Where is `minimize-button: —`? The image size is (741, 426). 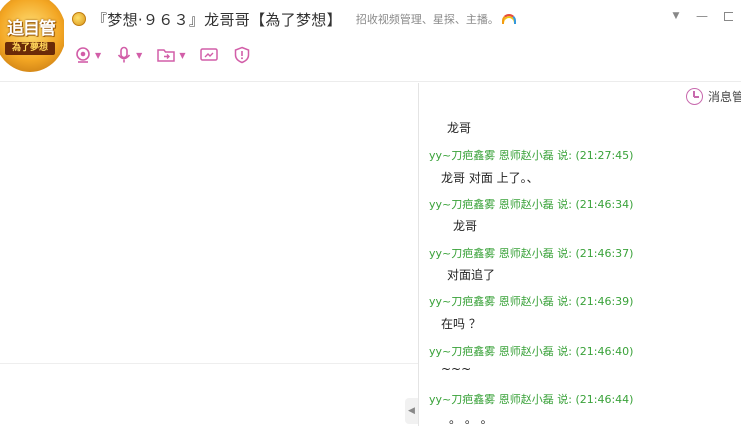
minimize-button: — is located at coordinates (702, 16).